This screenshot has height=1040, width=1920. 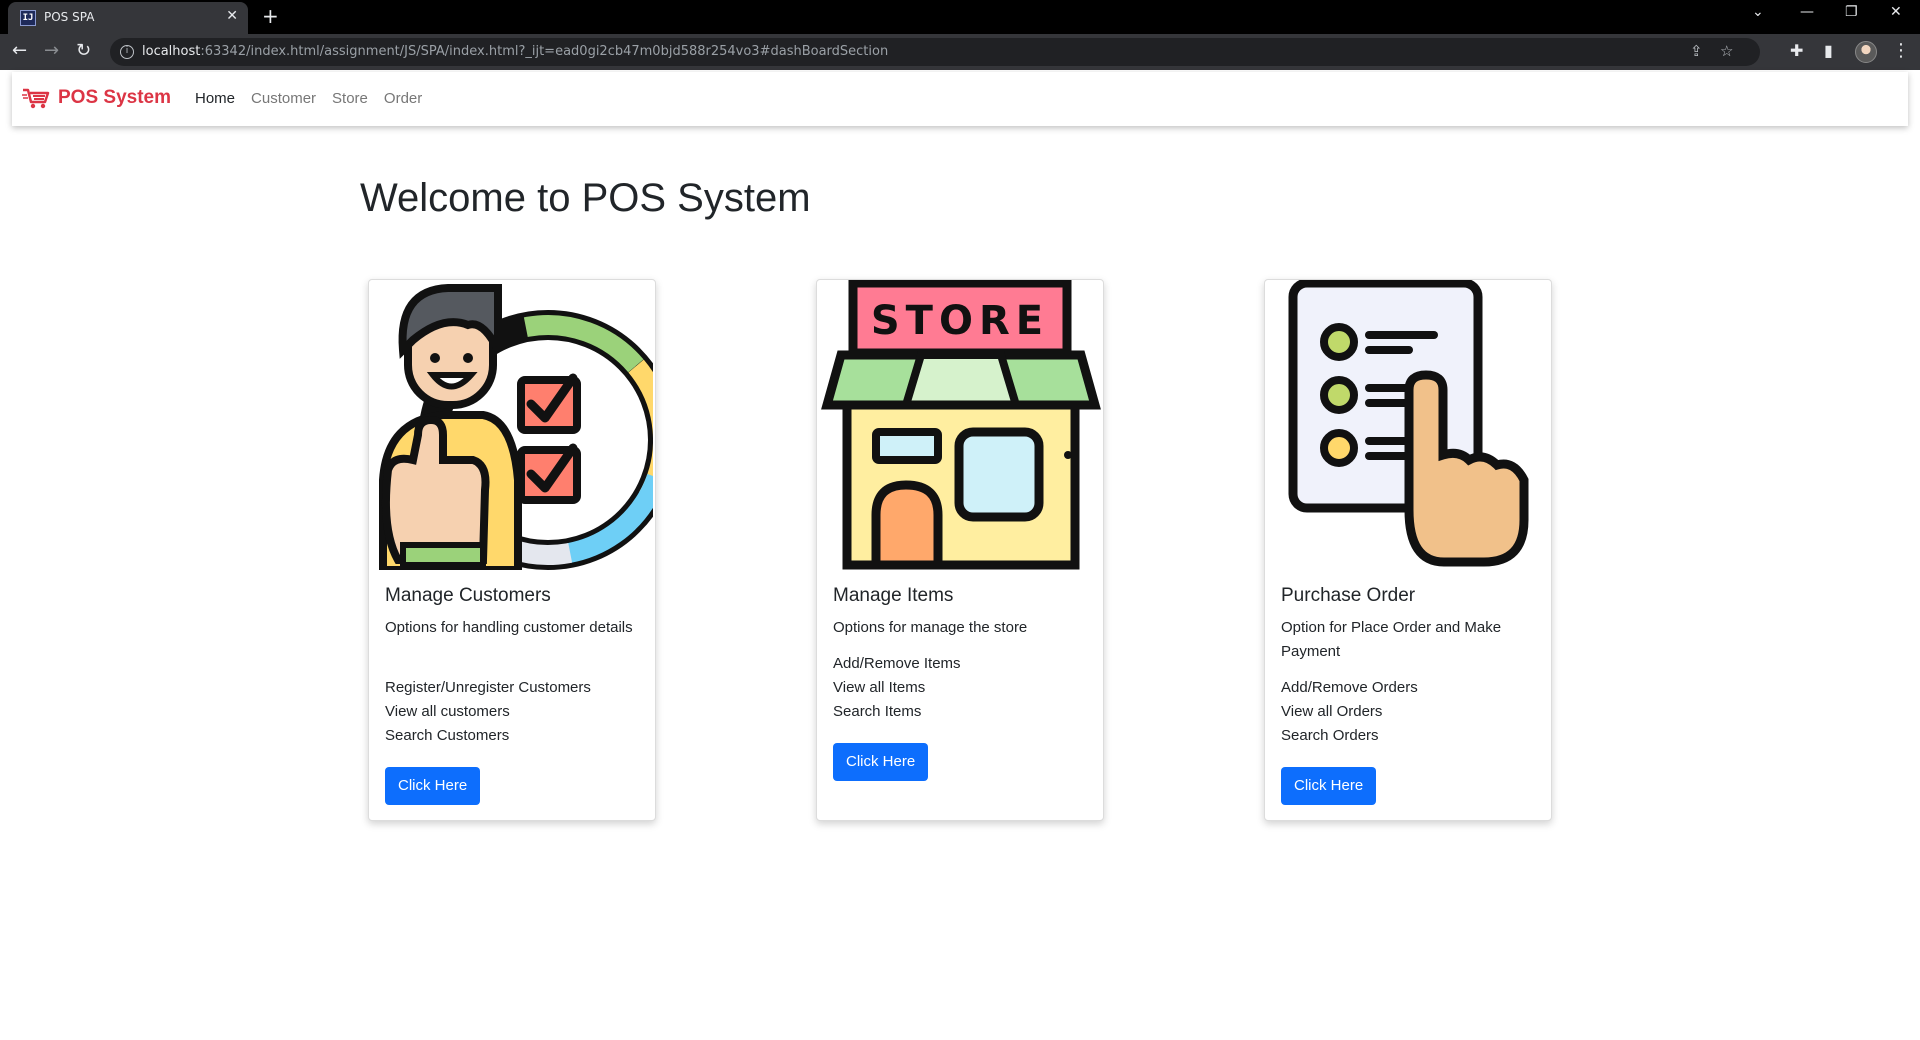 What do you see at coordinates (960, 321) in the screenshot?
I see `store-sign-text: STORE` at bounding box center [960, 321].